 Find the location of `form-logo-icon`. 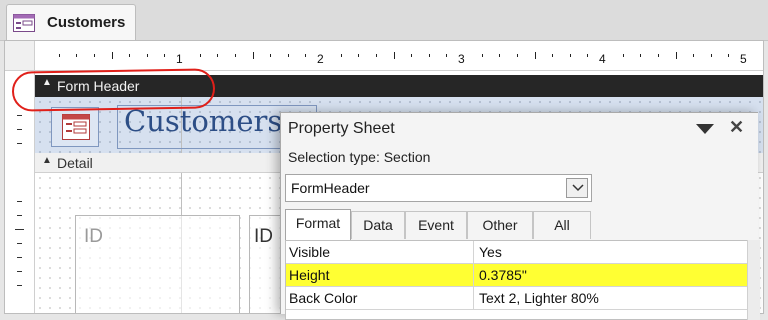

form-logo-icon is located at coordinates (76, 127).